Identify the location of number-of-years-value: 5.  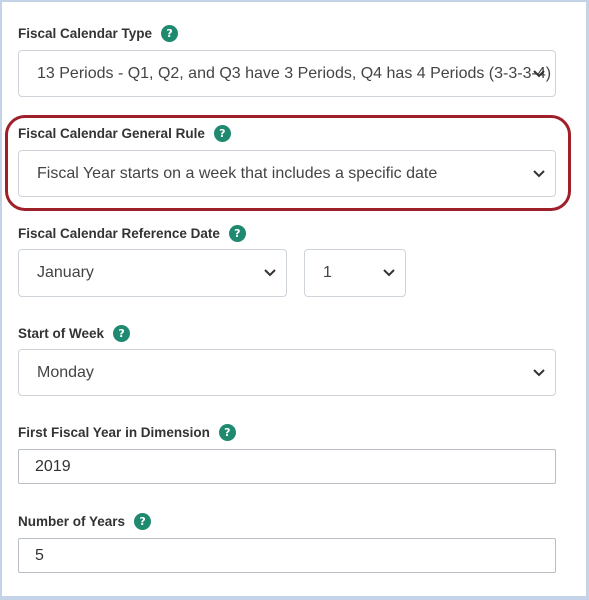
(39, 555).